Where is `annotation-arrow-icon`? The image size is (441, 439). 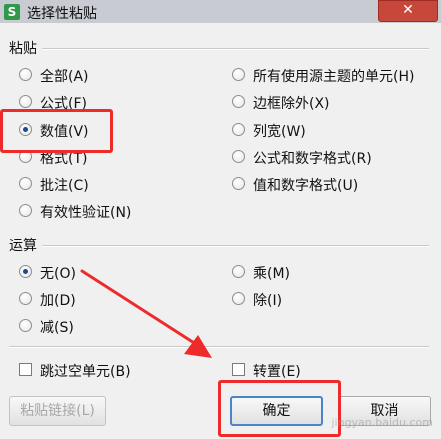 annotation-arrow-icon is located at coordinates (146, 313).